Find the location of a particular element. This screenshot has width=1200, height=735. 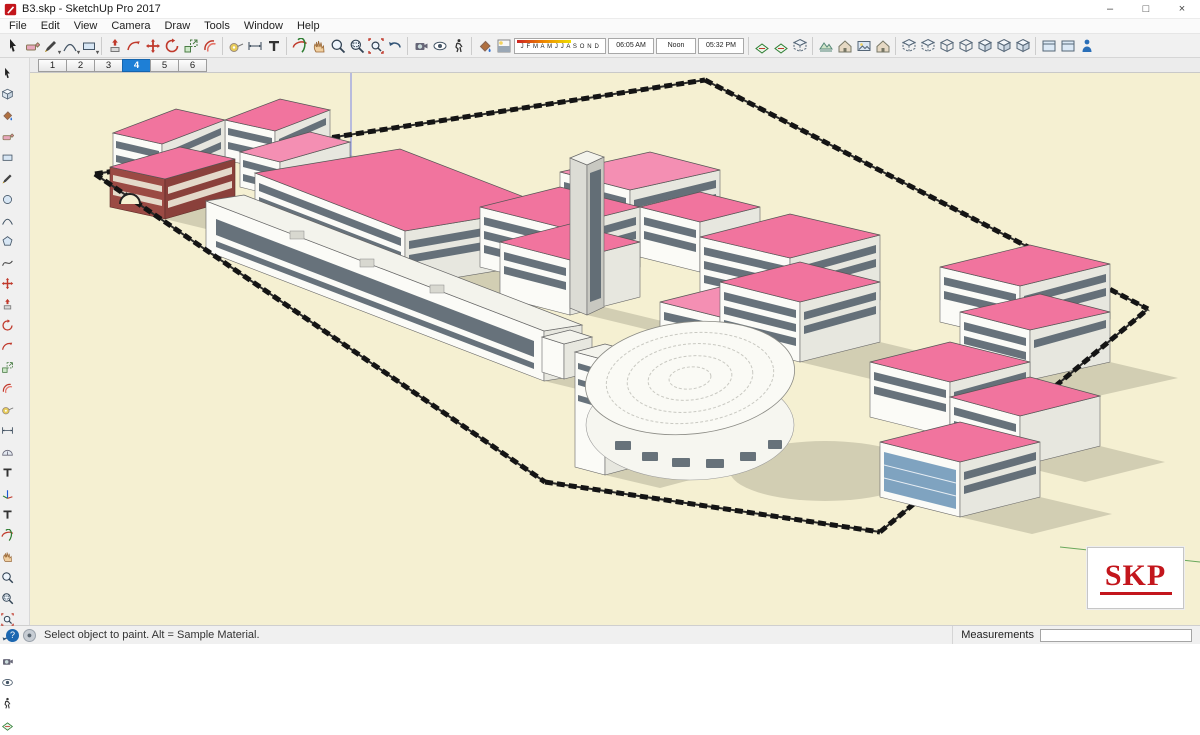

dimension-tool is located at coordinates (7, 430).